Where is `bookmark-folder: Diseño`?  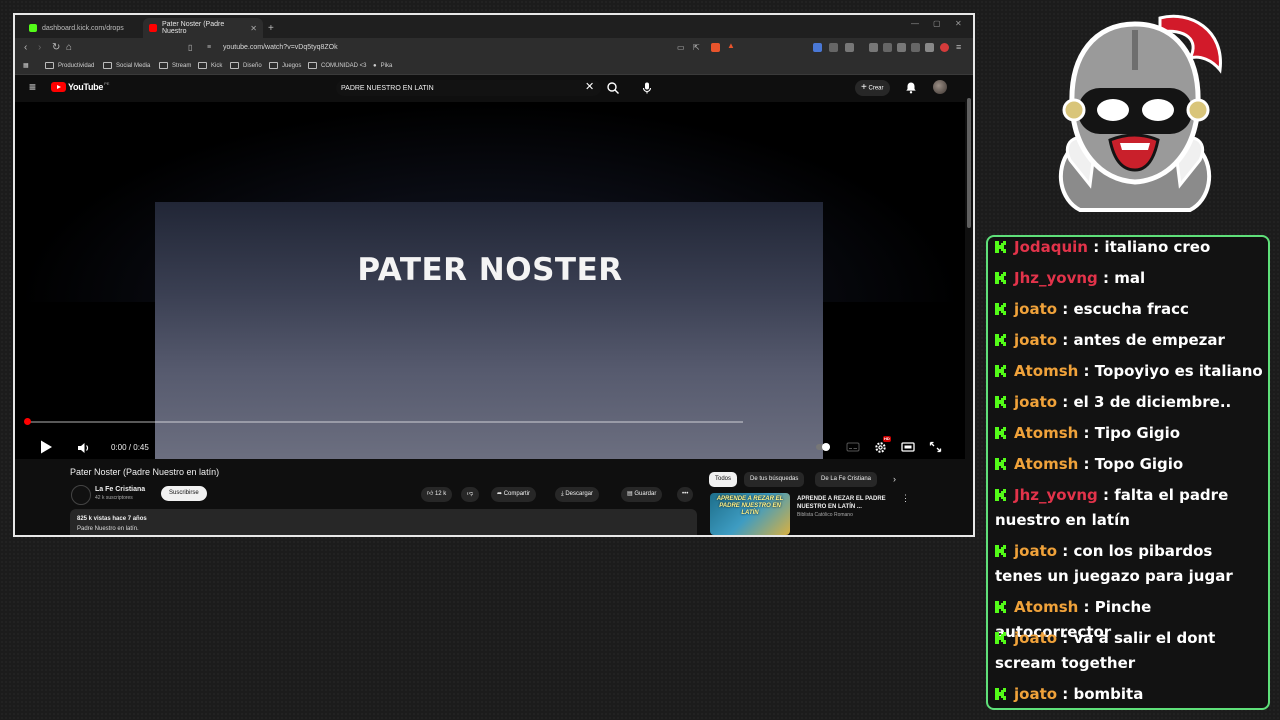 bookmark-folder: Diseño is located at coordinates (246, 66).